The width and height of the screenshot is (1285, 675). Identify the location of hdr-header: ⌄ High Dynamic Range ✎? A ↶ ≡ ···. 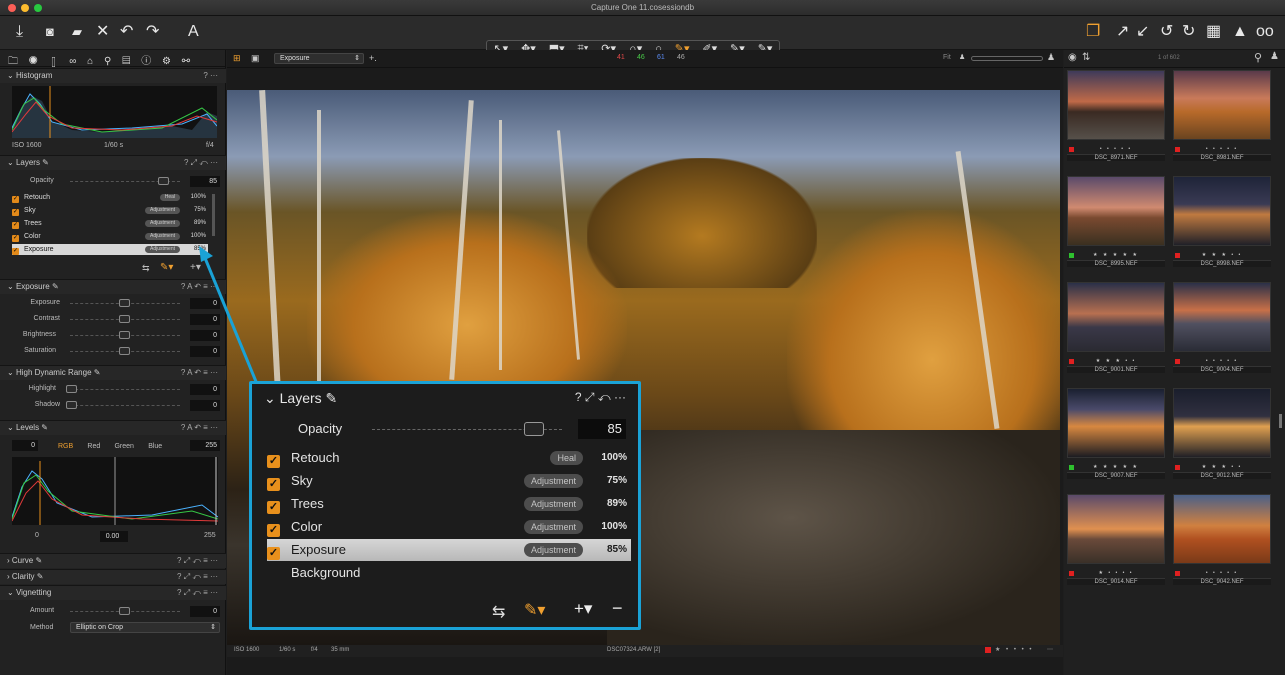
(113, 372).